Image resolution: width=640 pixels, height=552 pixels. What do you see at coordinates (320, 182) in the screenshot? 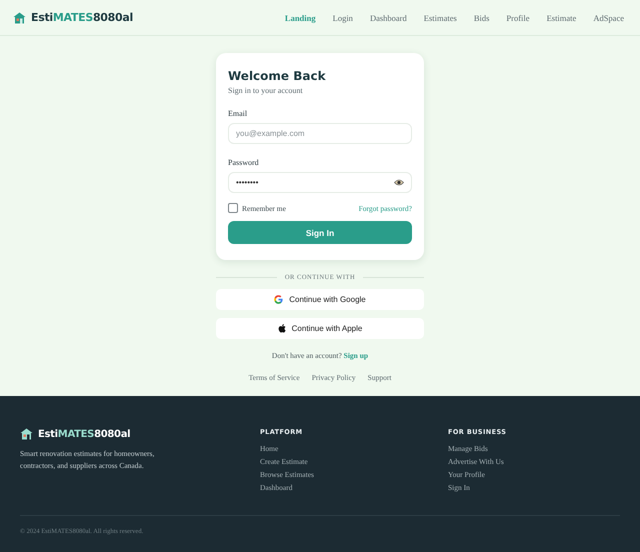
I see `password-field: ••••••••` at bounding box center [320, 182].